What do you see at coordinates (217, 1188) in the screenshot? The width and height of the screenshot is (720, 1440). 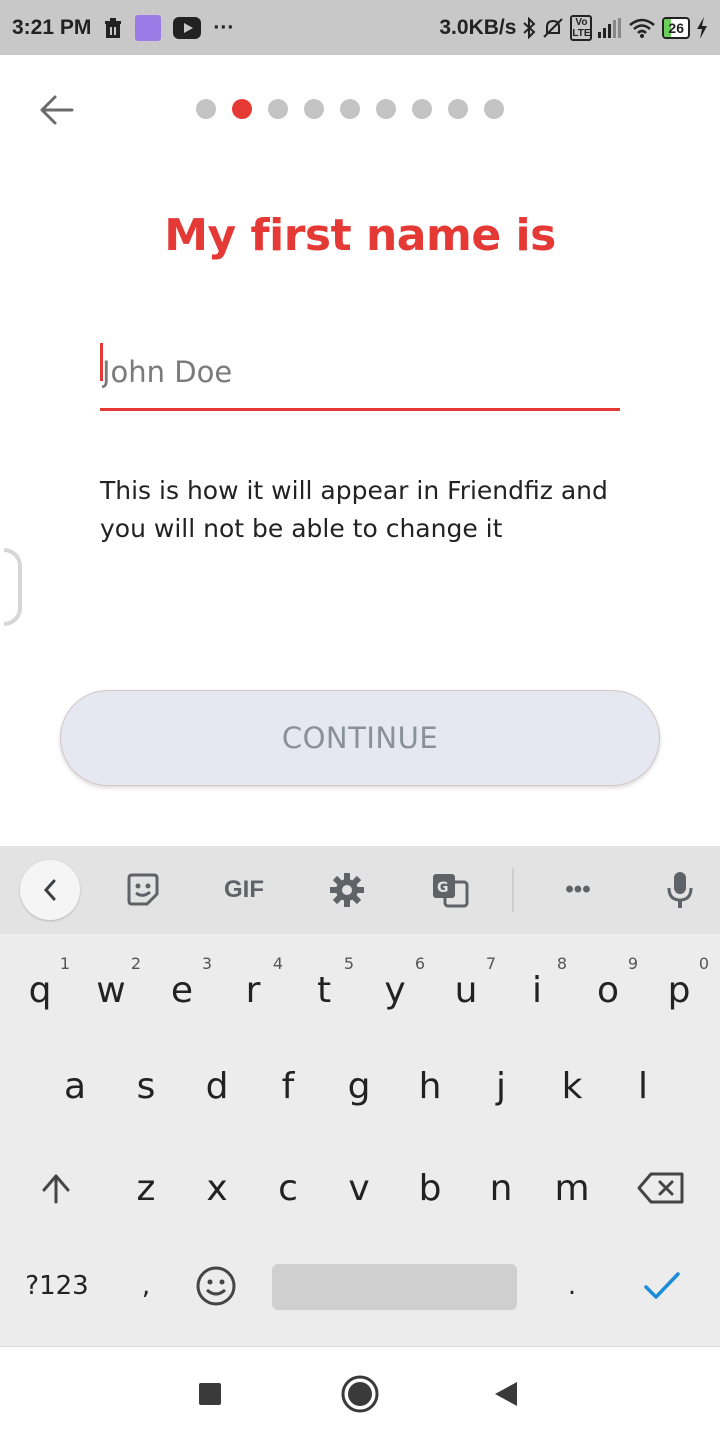 I see `key-x: x` at bounding box center [217, 1188].